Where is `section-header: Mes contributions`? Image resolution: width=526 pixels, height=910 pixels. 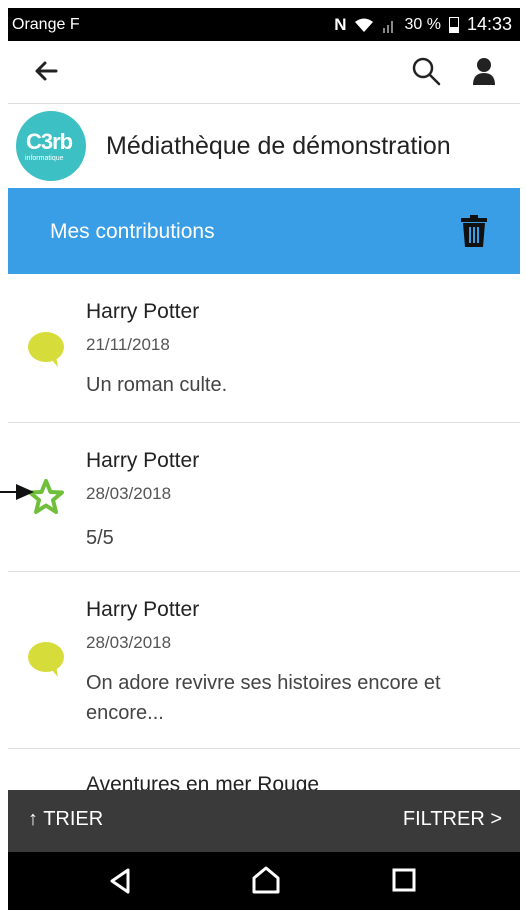
section-header: Mes contributions is located at coordinates (264, 231).